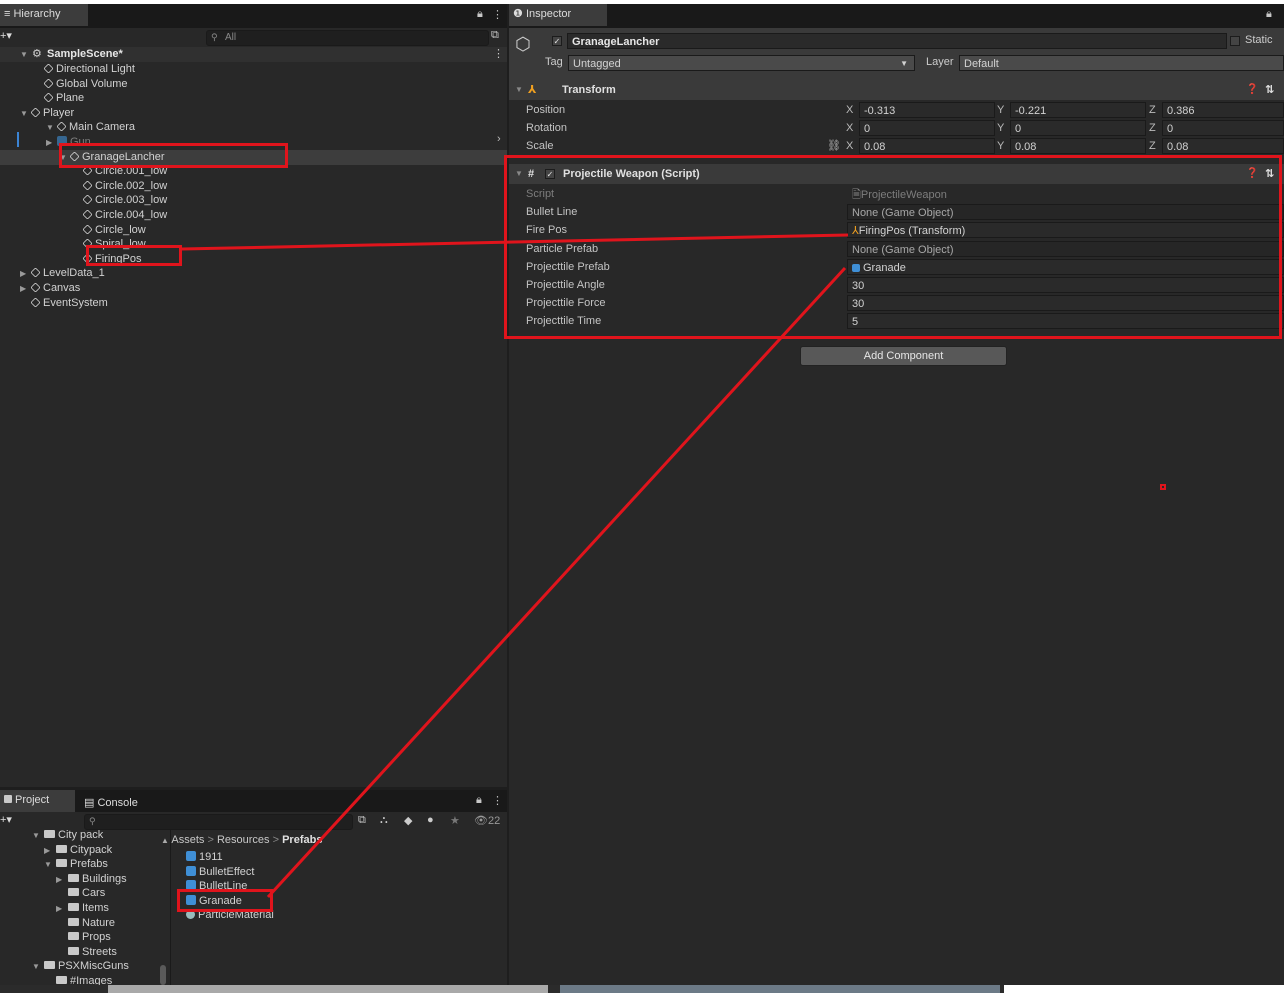  I want to click on annotation-line-firingpos, so click(515, 242).